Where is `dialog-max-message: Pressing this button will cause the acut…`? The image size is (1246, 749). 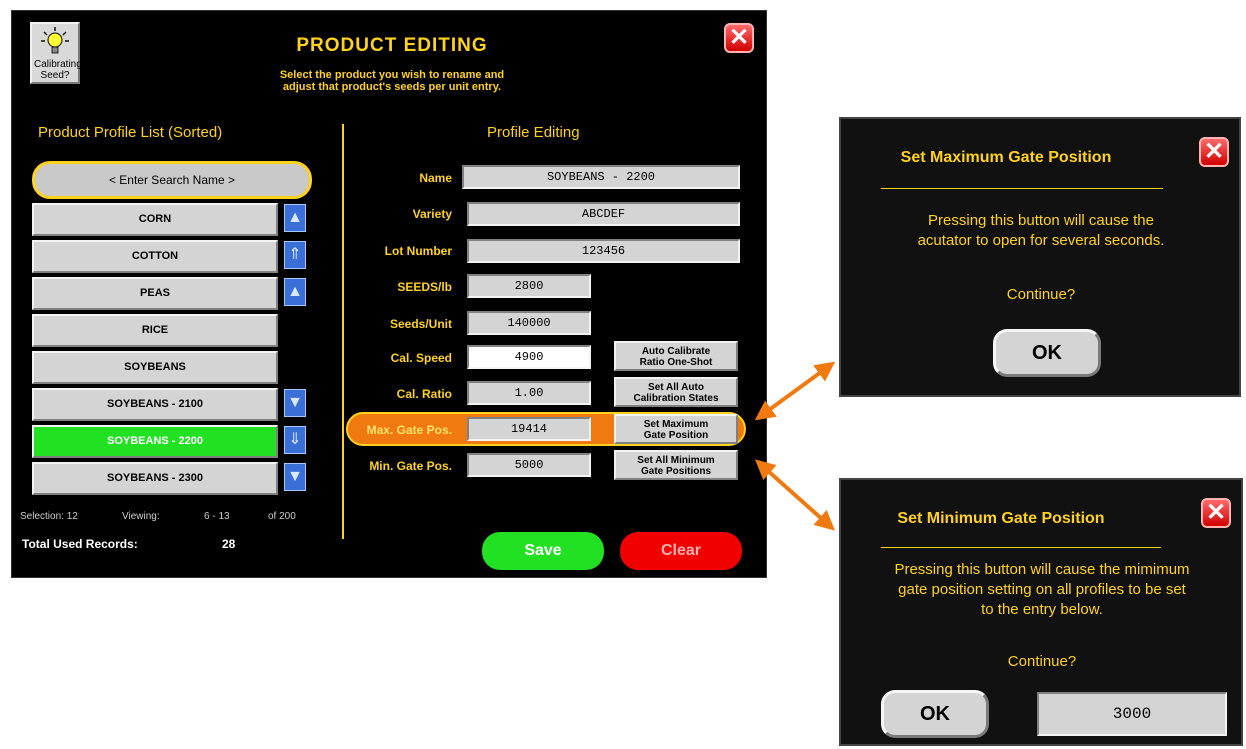
dialog-max-message: Pressing this button will cause the acut… is located at coordinates (1041, 231).